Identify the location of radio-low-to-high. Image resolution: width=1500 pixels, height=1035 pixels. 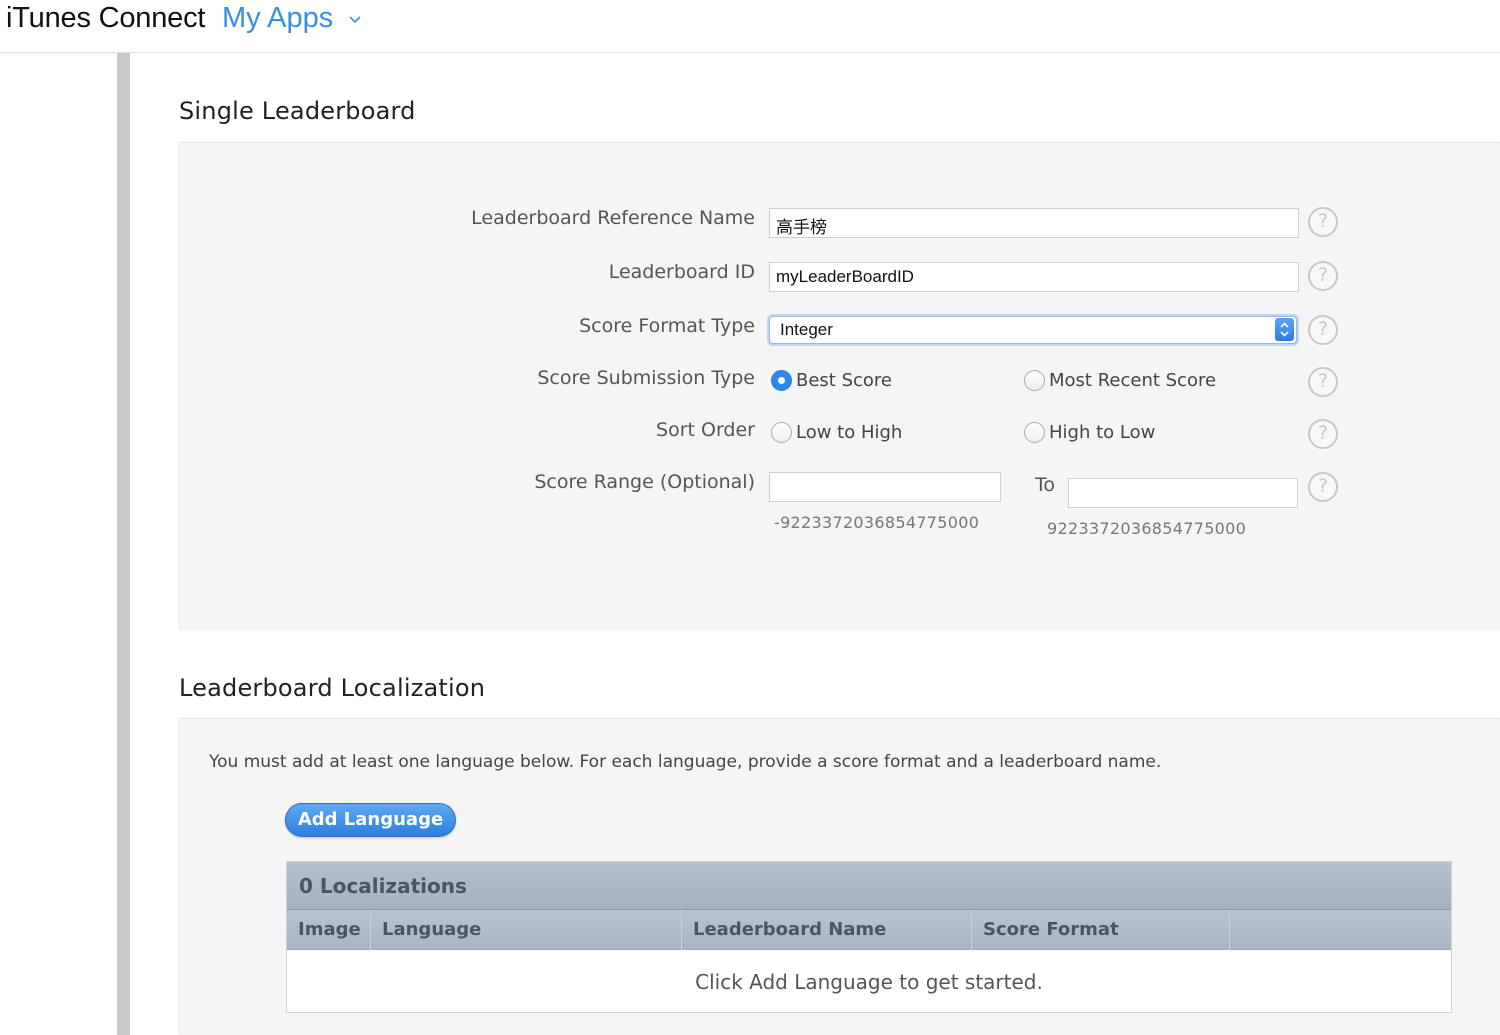
(781, 432).